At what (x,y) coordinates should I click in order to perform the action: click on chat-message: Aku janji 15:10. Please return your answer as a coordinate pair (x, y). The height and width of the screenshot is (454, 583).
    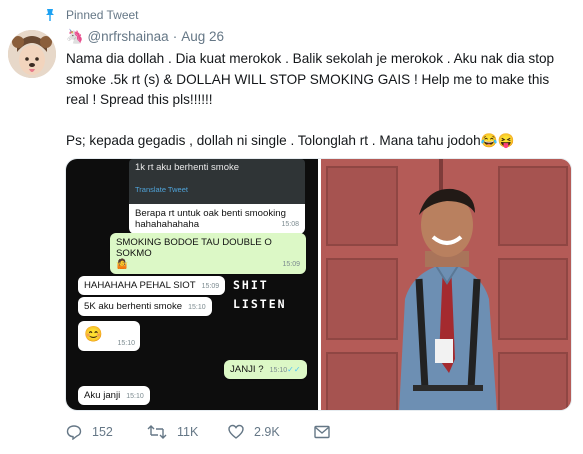
    Looking at the image, I should click on (114, 395).